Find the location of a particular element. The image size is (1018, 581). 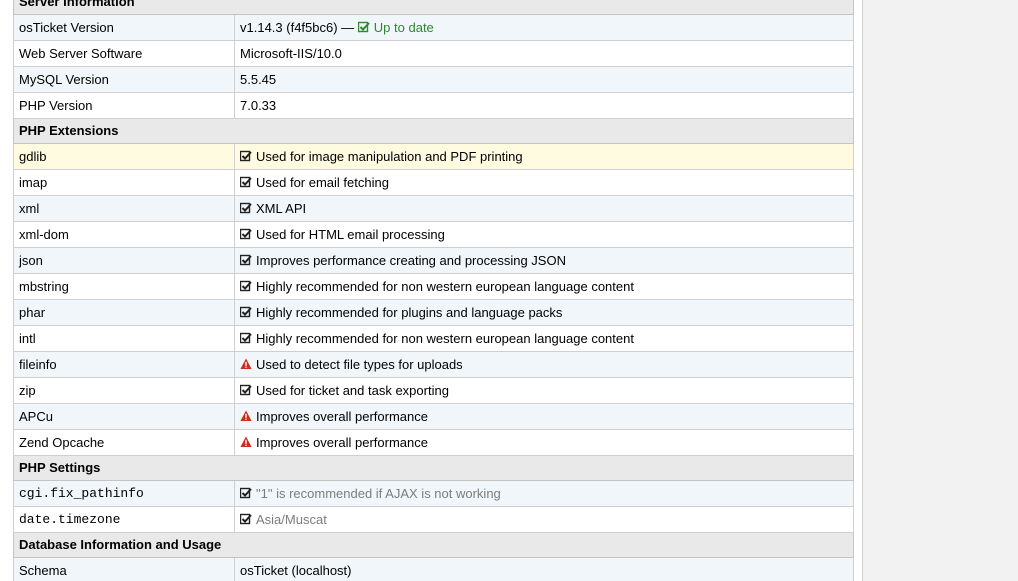

row-label: date.timezone is located at coordinates (124, 519).